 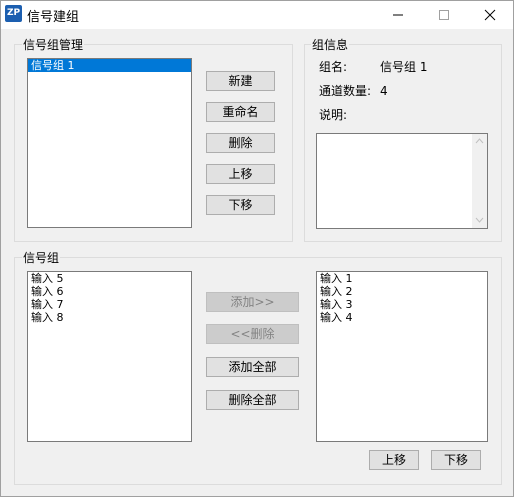 What do you see at coordinates (345, 91) in the screenshot?
I see `channel-count-label: 通道数量:` at bounding box center [345, 91].